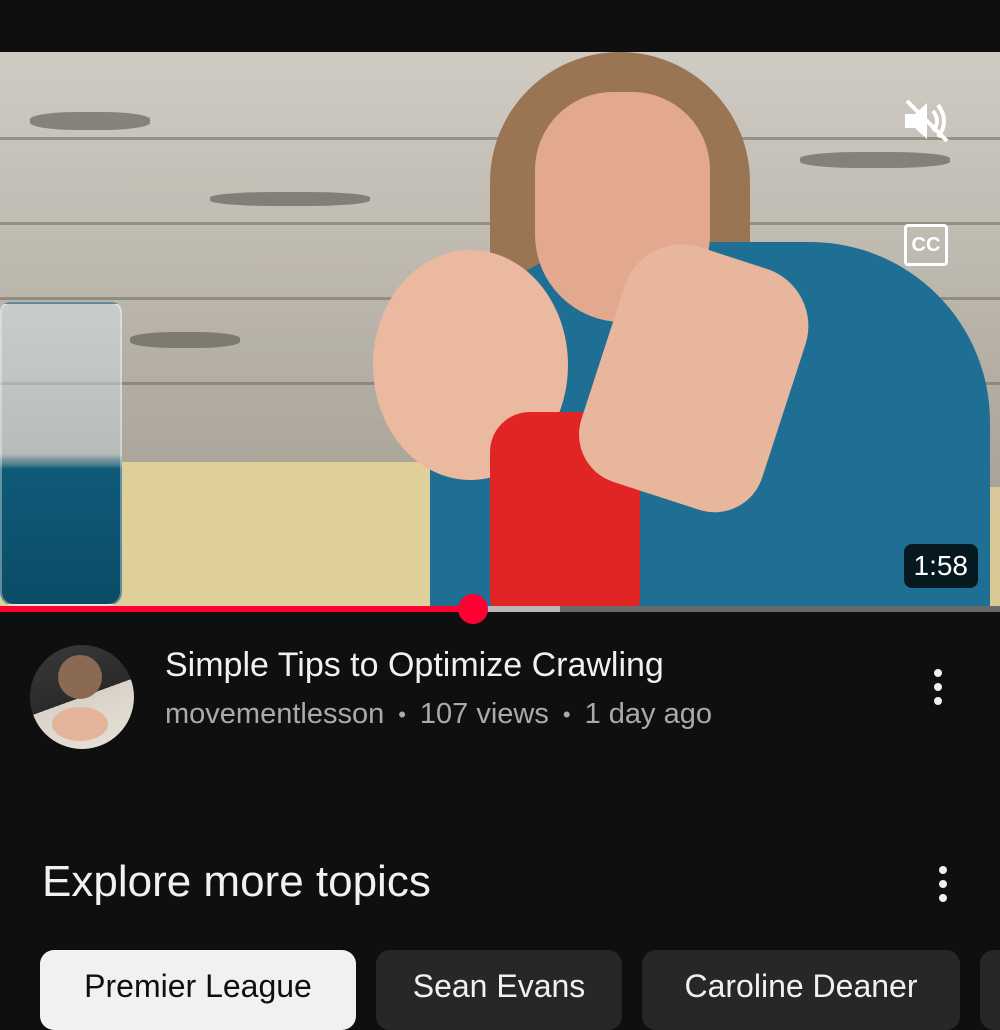 The width and height of the screenshot is (1000, 1030). I want to click on water-jar, so click(61, 454).